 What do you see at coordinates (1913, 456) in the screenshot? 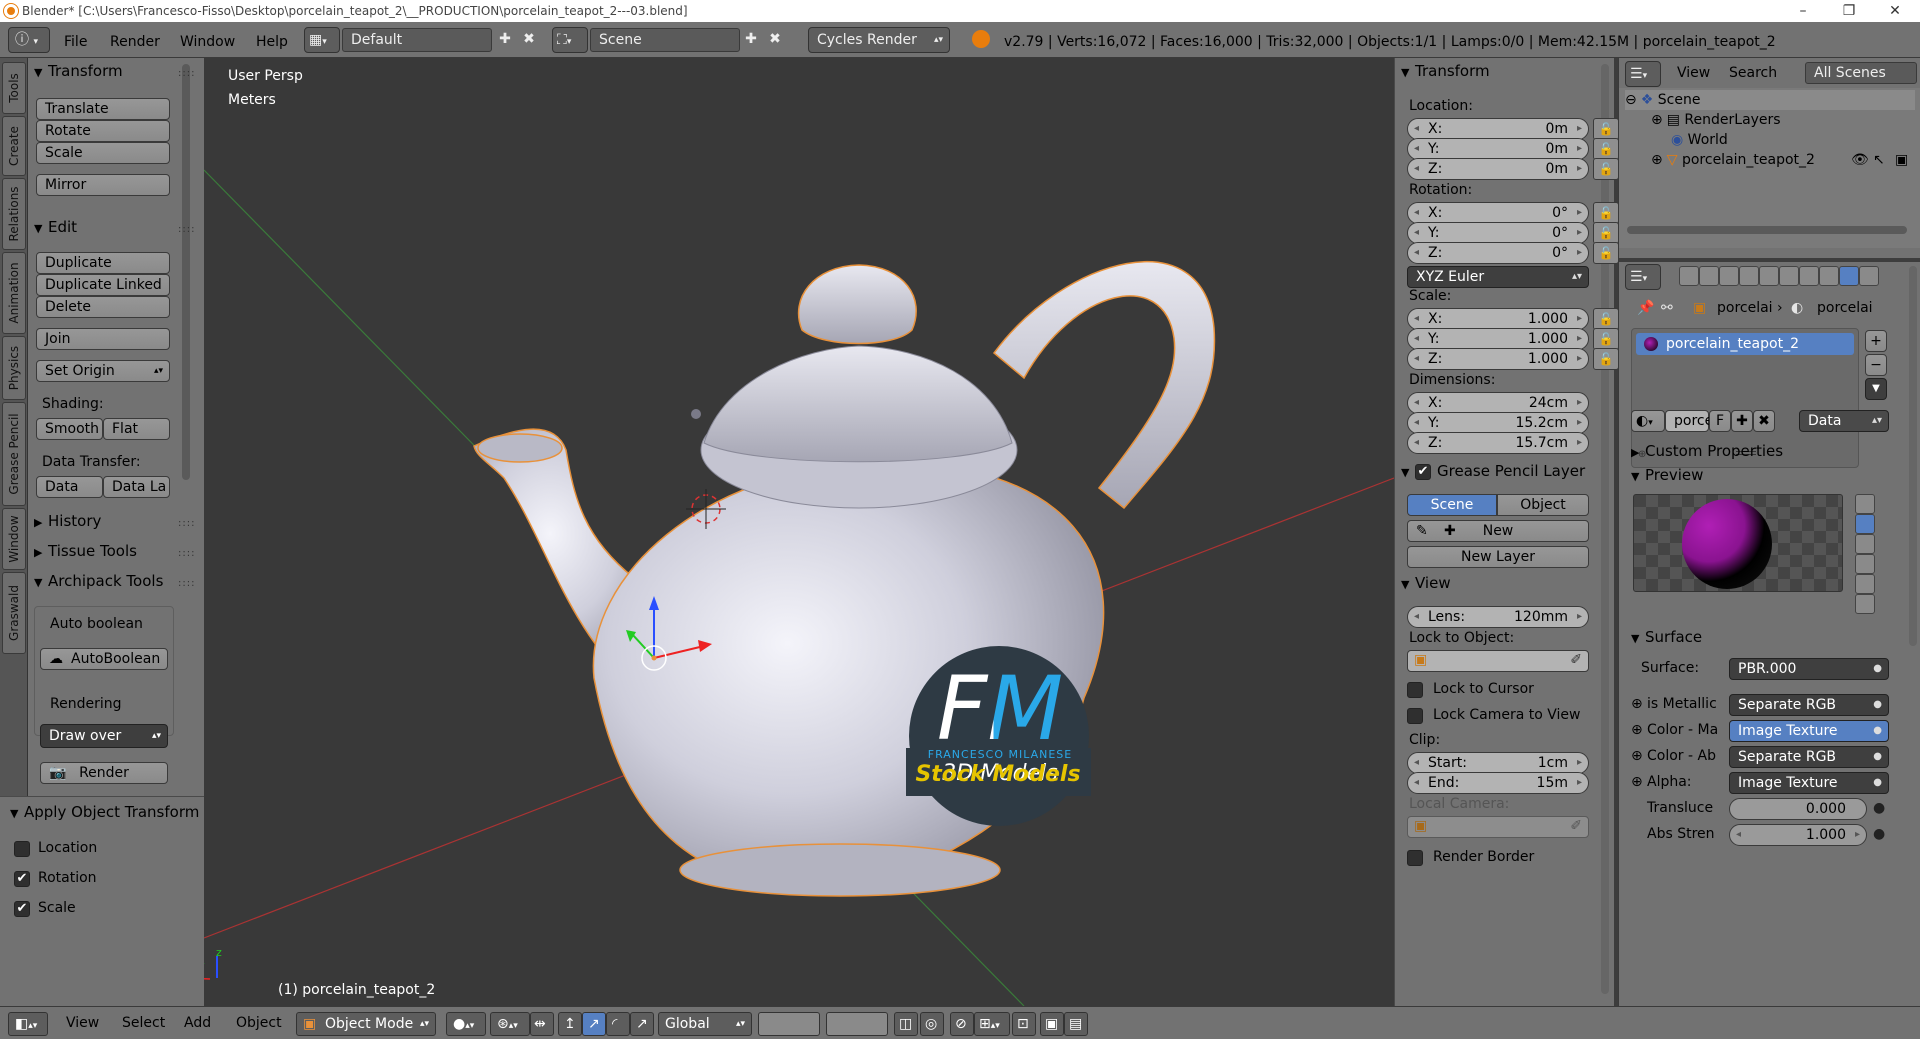
I see `properties-scrollbar` at bounding box center [1913, 456].